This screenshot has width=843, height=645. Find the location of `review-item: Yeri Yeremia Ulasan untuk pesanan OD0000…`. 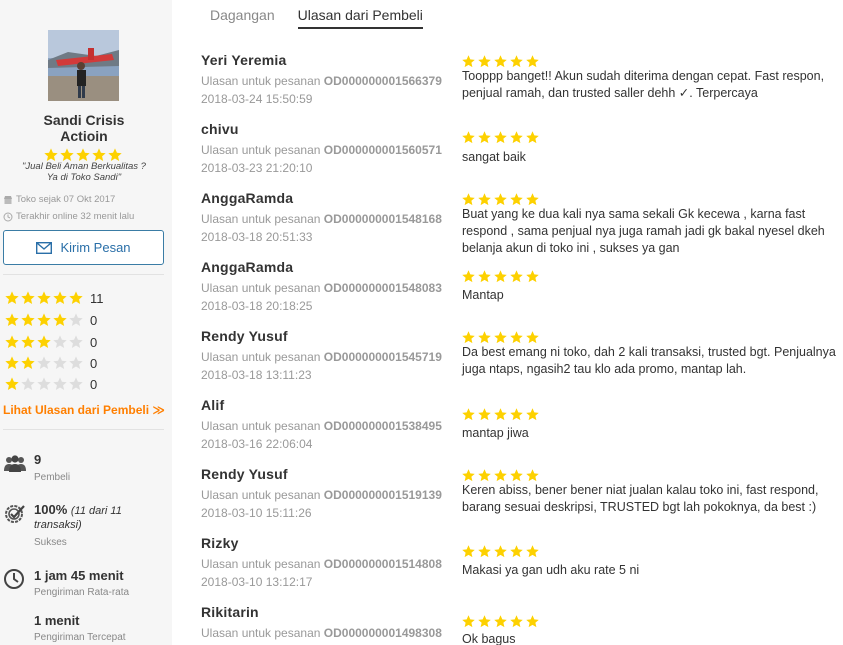

review-item: Yeri Yeremia Ulasan untuk pesanan OD0000… is located at coordinates (522, 86).